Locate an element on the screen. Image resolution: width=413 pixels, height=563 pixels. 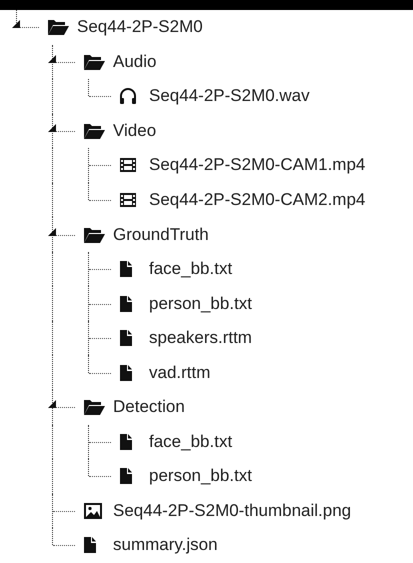
tree-item-label: Seq44-2P-S2M0-CAM1.mp4 is located at coordinates (257, 165).